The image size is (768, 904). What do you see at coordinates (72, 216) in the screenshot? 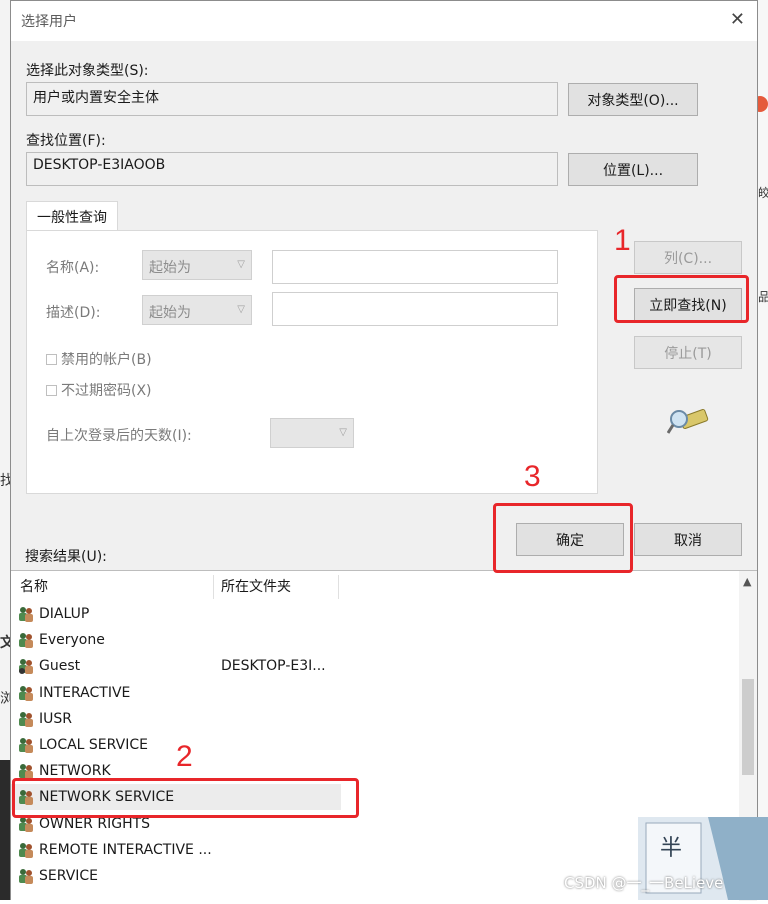
I see `tab-common-queries: 一般性查询` at bounding box center [72, 216].